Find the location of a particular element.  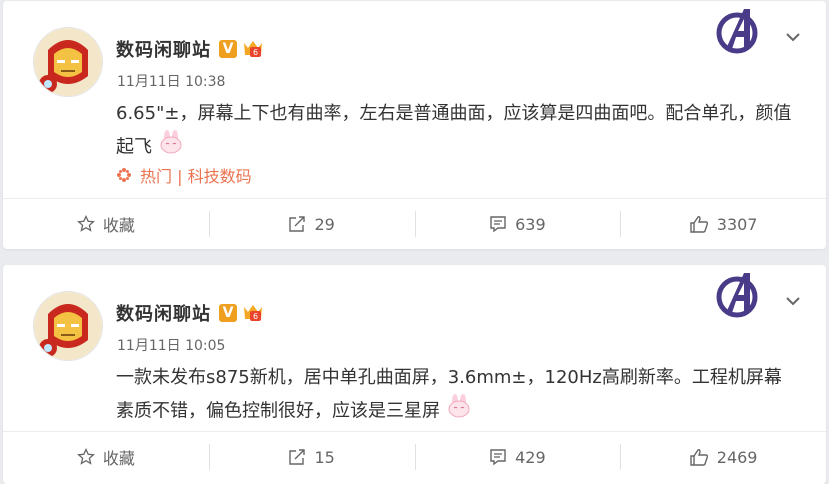

hot-topic-icon is located at coordinates (124, 175).